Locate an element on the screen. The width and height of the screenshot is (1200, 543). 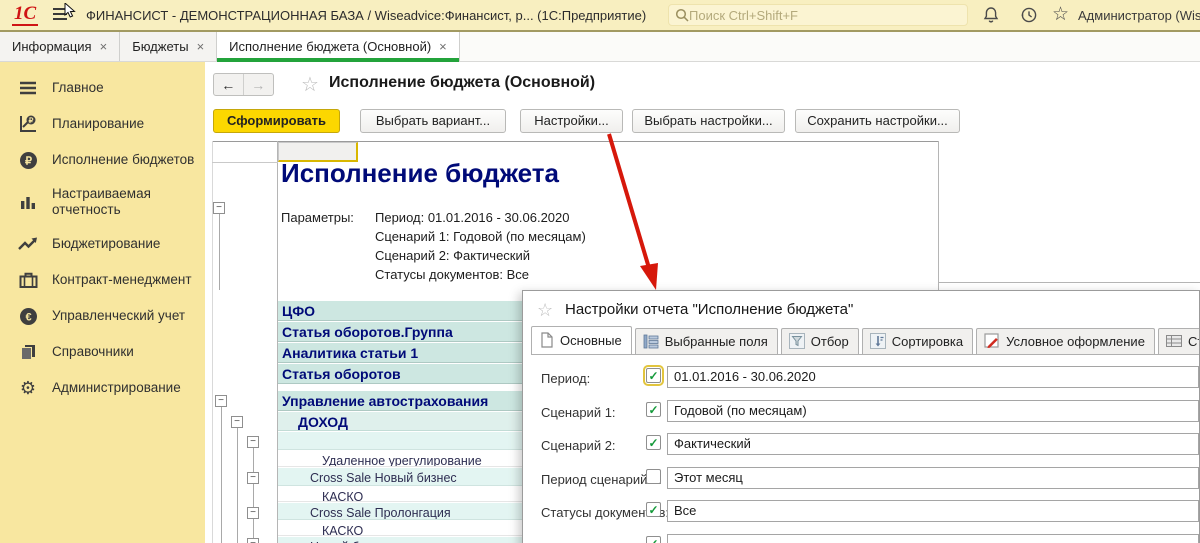
sidebar-item-spravochniki: Справочники is located at coordinates (102, 352).